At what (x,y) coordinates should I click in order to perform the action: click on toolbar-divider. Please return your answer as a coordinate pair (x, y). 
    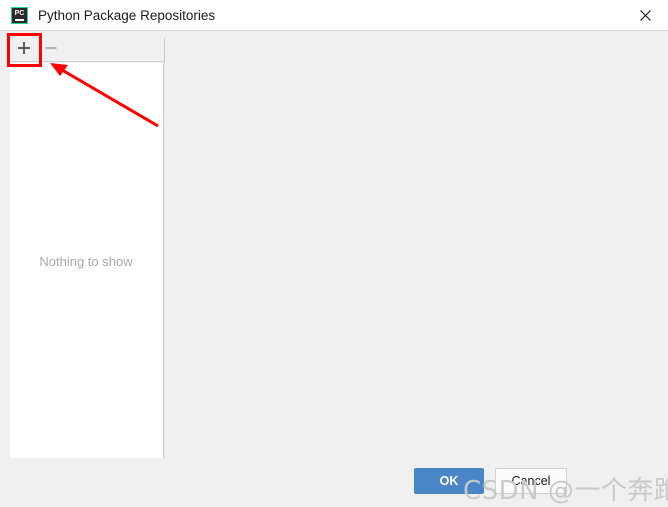
    Looking at the image, I should click on (164, 50).